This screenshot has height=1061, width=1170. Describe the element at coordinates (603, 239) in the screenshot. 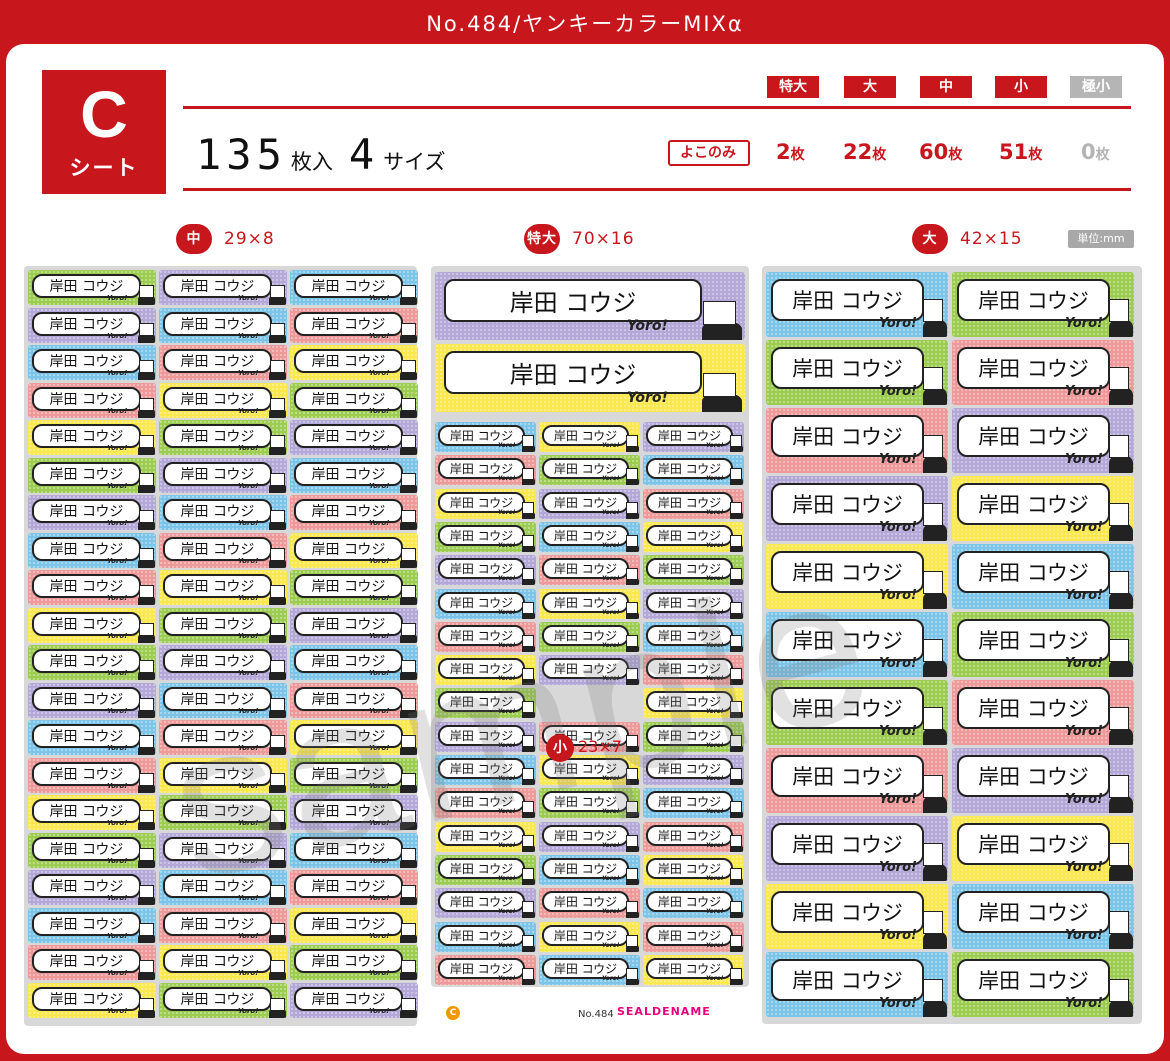

I see `section-xlarge-dims: 70×16` at that location.